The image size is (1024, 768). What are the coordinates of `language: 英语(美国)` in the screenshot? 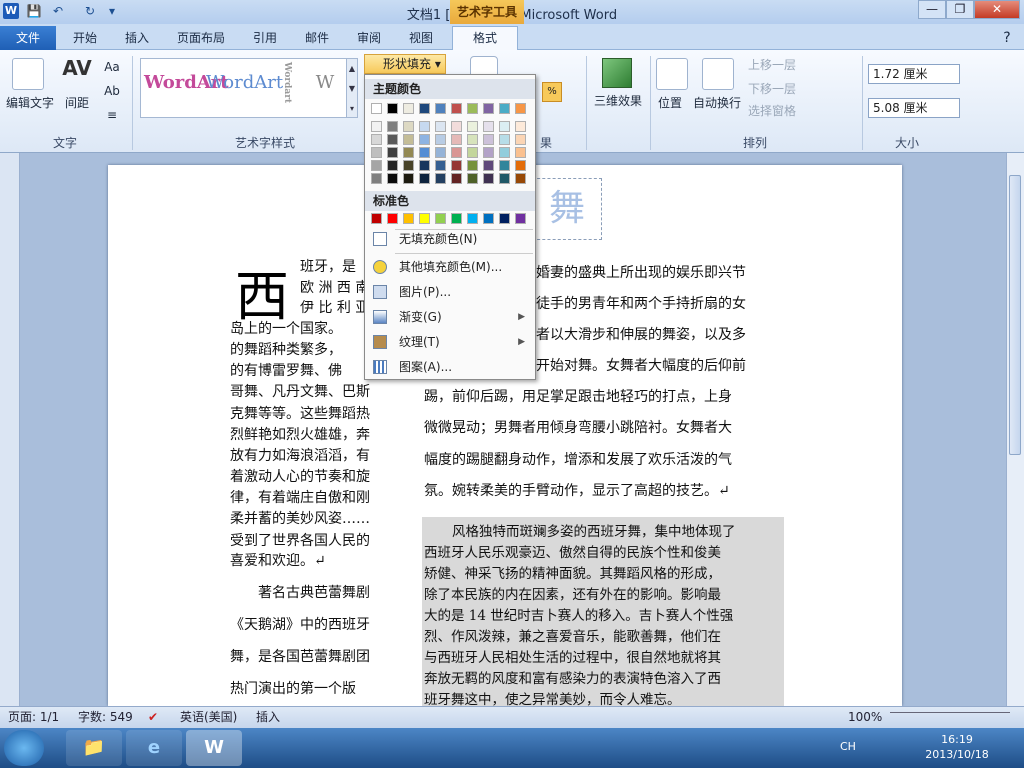 It's located at (208, 717).